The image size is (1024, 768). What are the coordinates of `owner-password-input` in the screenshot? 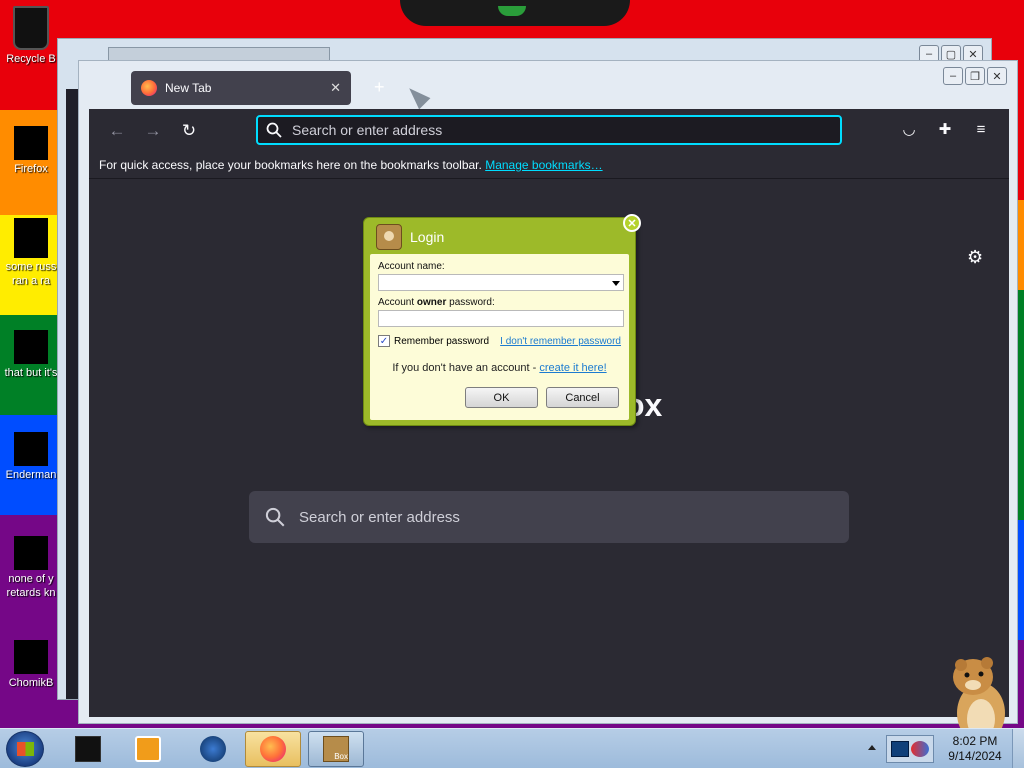 It's located at (501, 318).